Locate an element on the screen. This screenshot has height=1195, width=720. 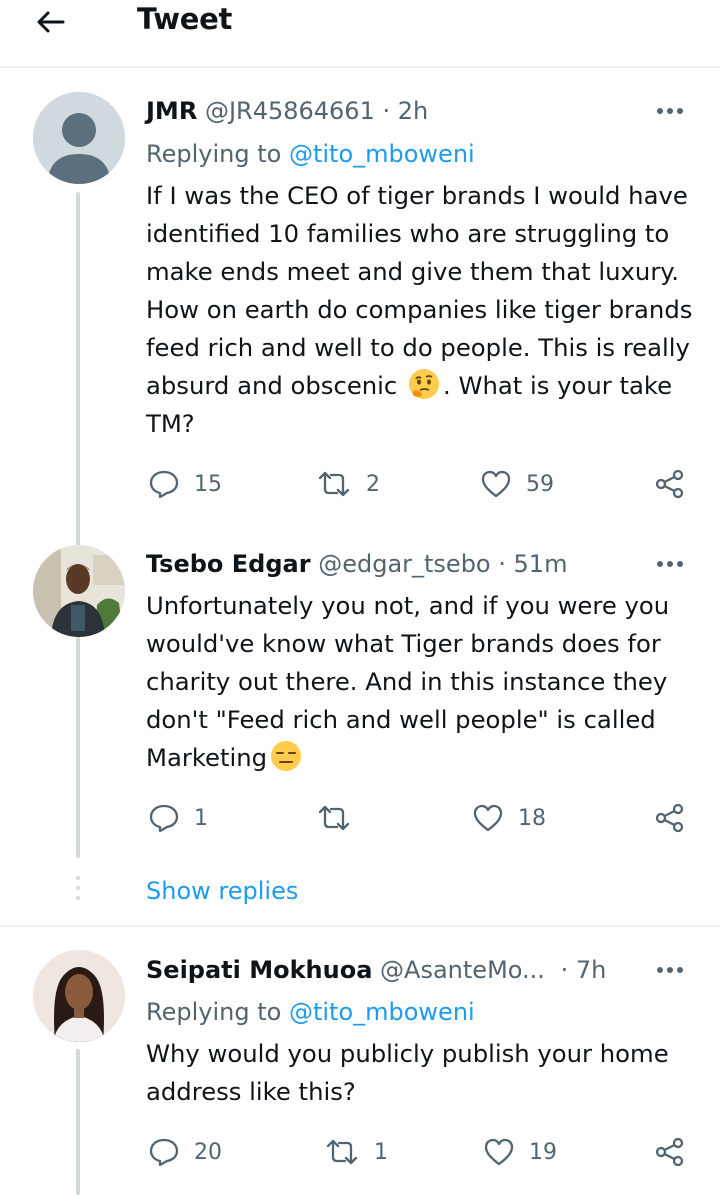
reply-button: 1 is located at coordinates (178, 818).